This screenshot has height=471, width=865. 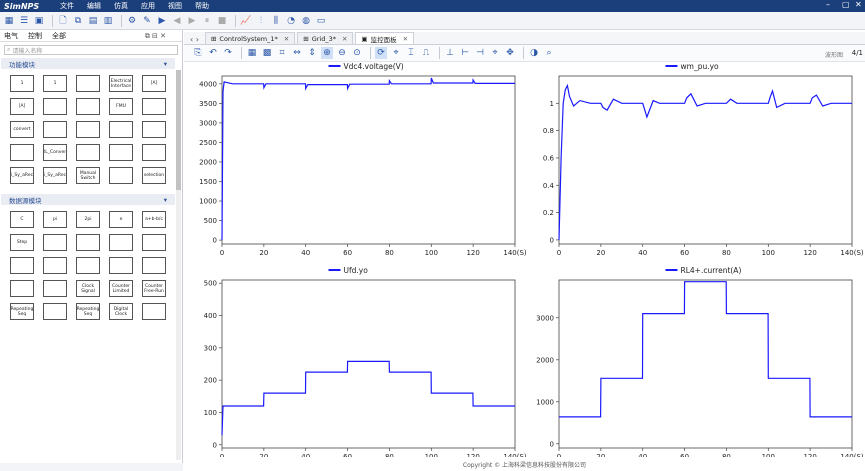 What do you see at coordinates (297, 53) in the screenshot?
I see `fit-x-icon: ⇔` at bounding box center [297, 53].